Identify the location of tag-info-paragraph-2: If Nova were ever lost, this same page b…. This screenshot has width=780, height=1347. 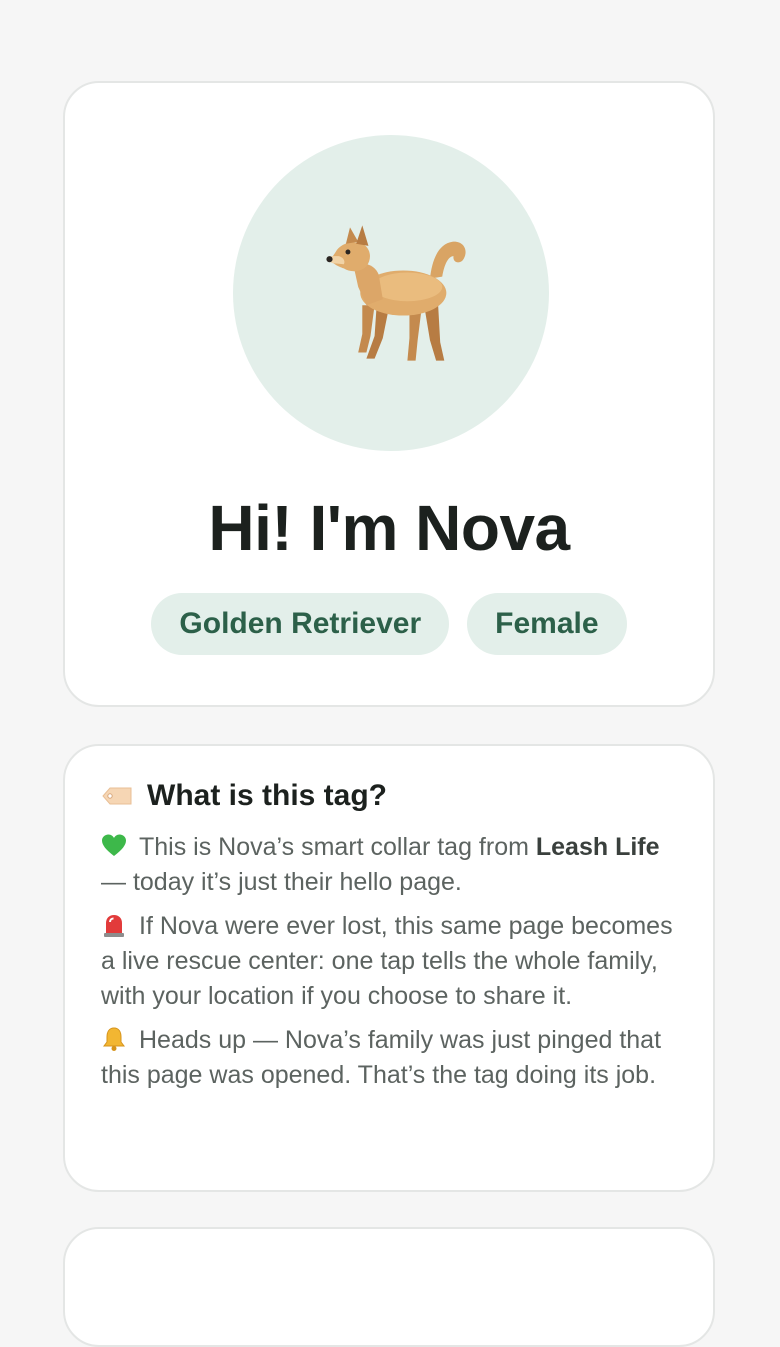
(387, 961).